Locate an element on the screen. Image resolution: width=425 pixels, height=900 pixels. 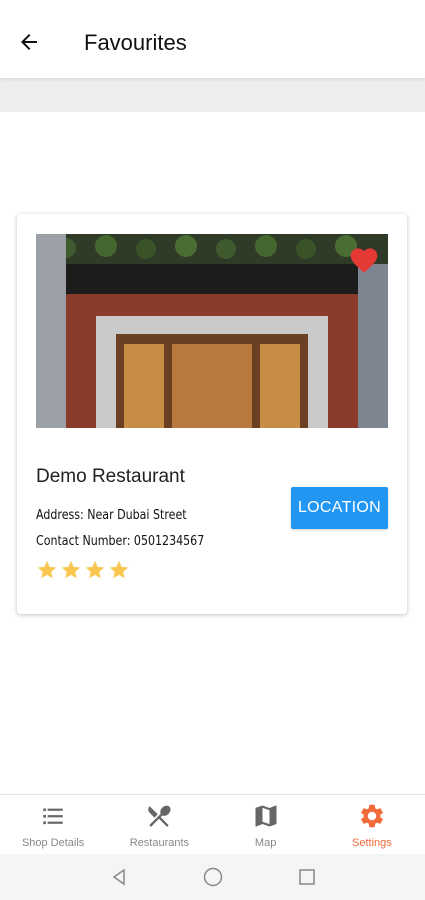
rating-stars is located at coordinates (83, 570).